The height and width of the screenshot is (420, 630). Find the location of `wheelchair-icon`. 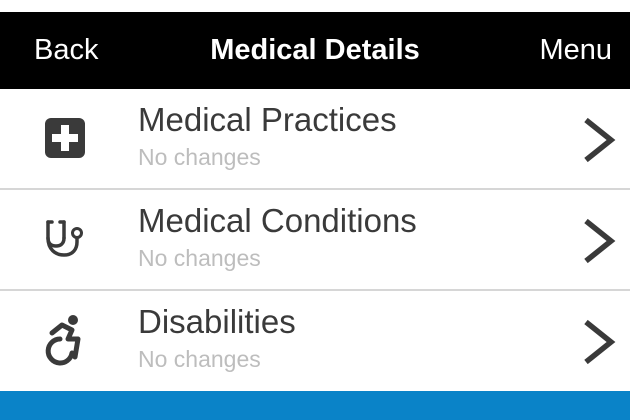

wheelchair-icon is located at coordinates (65, 340).